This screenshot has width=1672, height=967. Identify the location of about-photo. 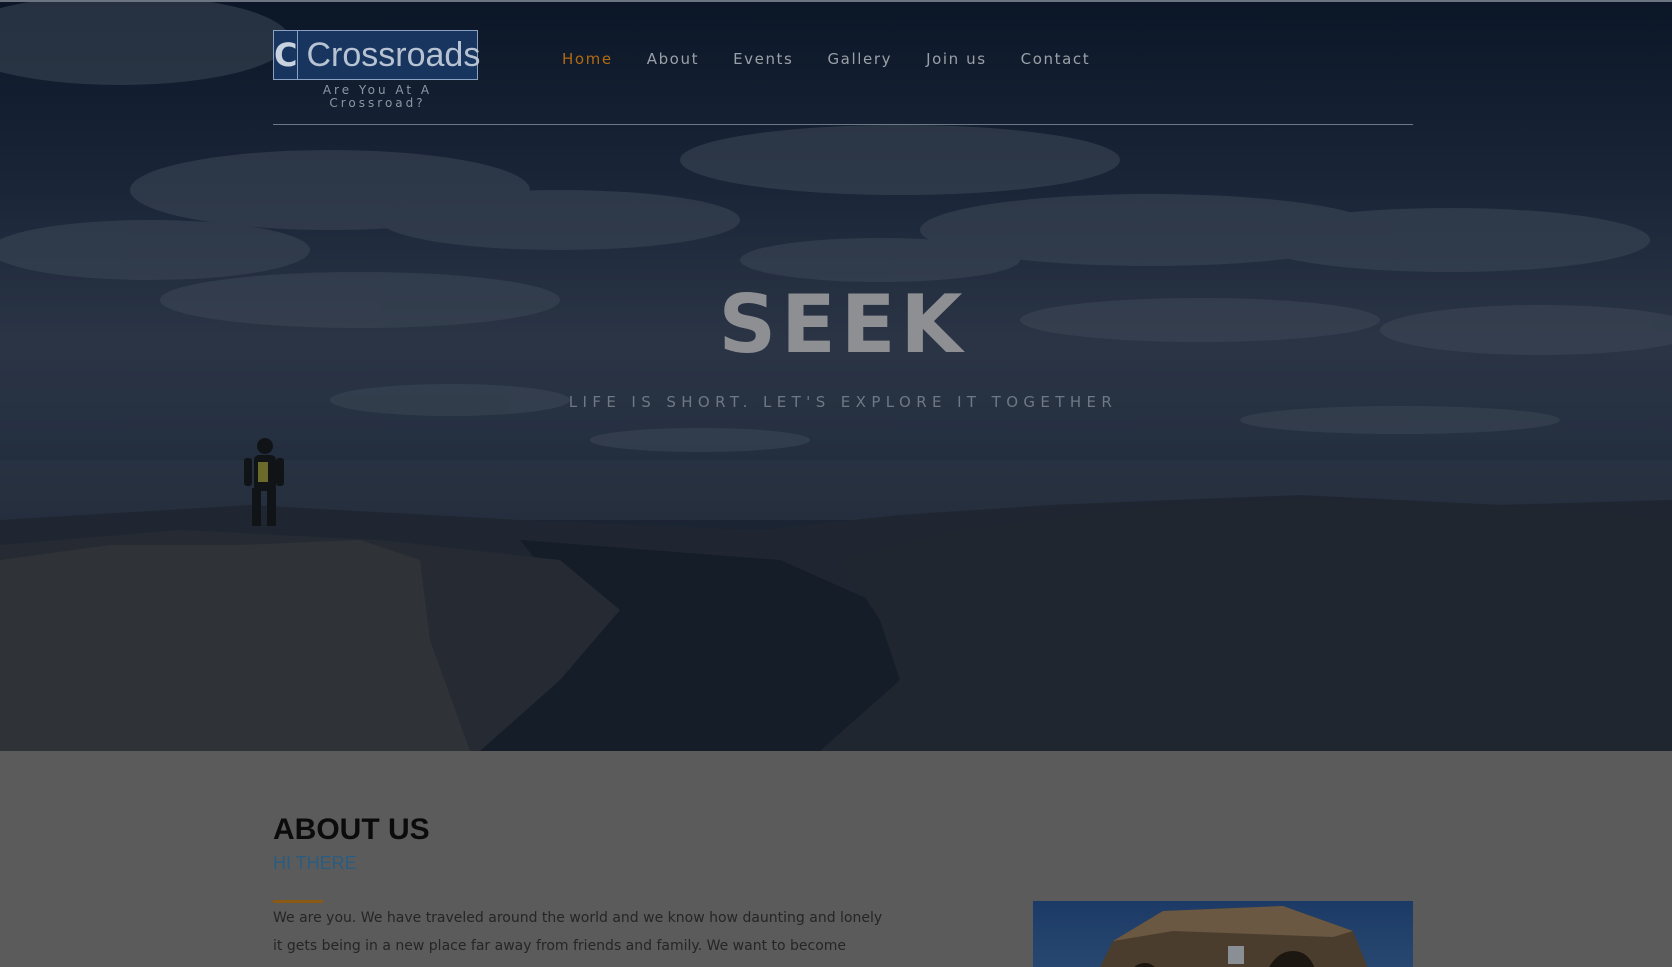
(1223, 934).